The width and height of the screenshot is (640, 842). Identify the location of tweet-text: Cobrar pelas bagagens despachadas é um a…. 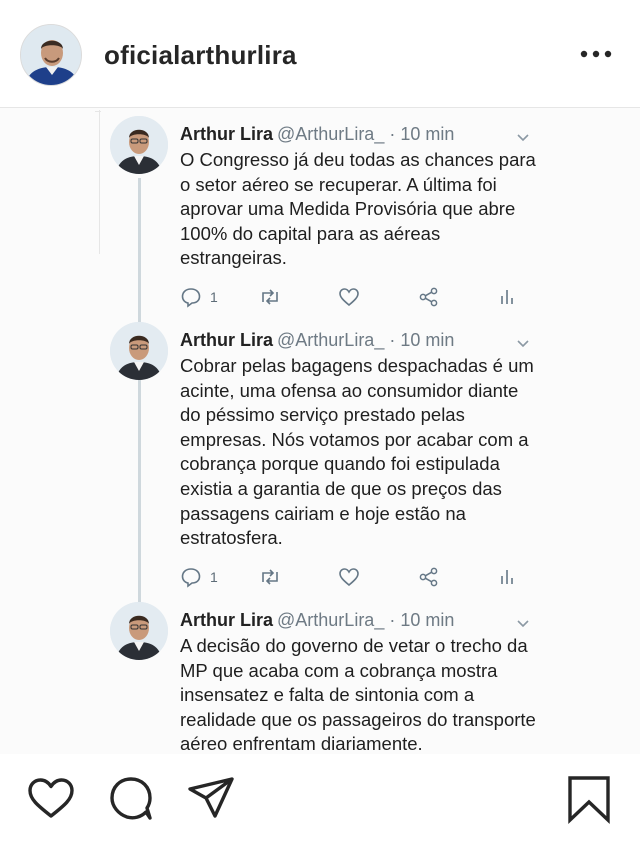
(357, 452).